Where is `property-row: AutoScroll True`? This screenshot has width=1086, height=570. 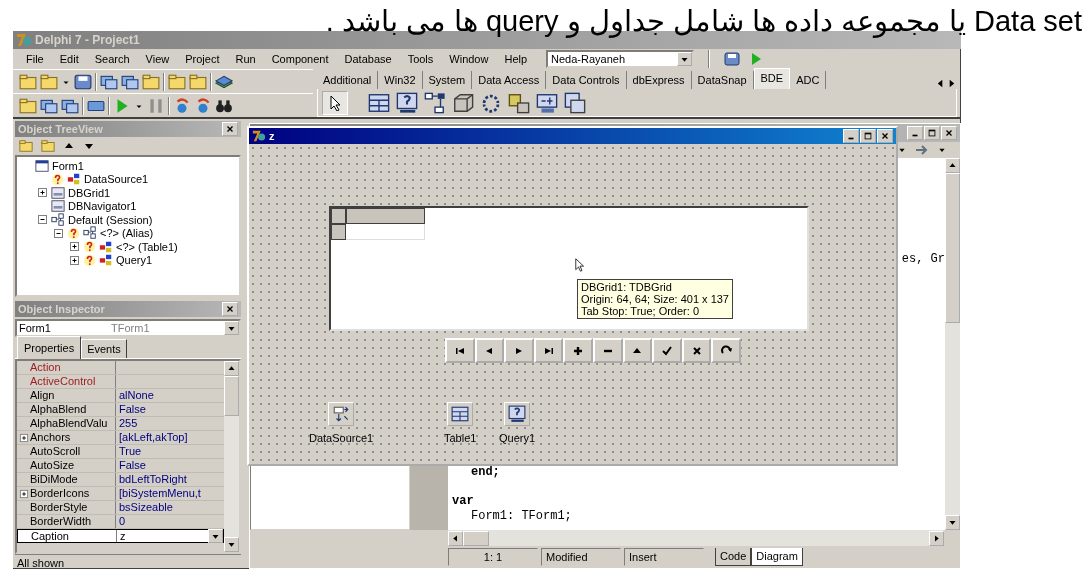
property-row: AutoScroll True is located at coordinates (120, 452).